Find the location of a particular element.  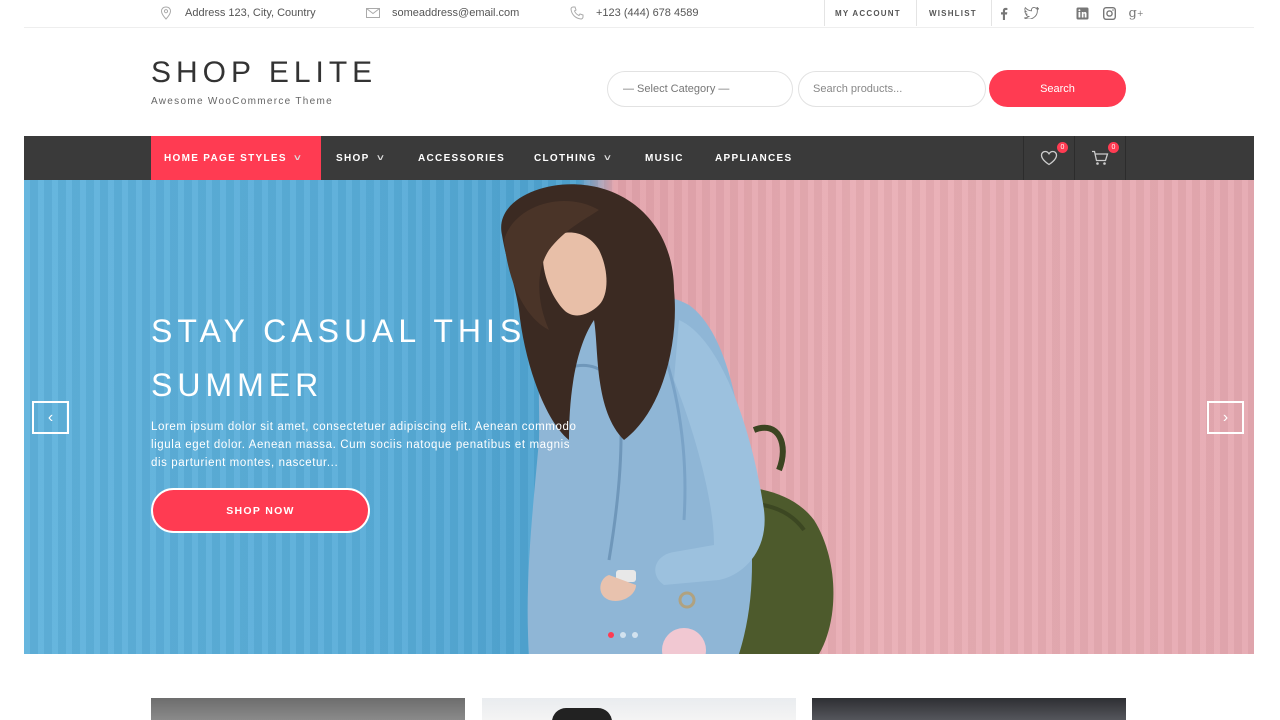

slider-prev-arrow: ‹ is located at coordinates (50, 417).